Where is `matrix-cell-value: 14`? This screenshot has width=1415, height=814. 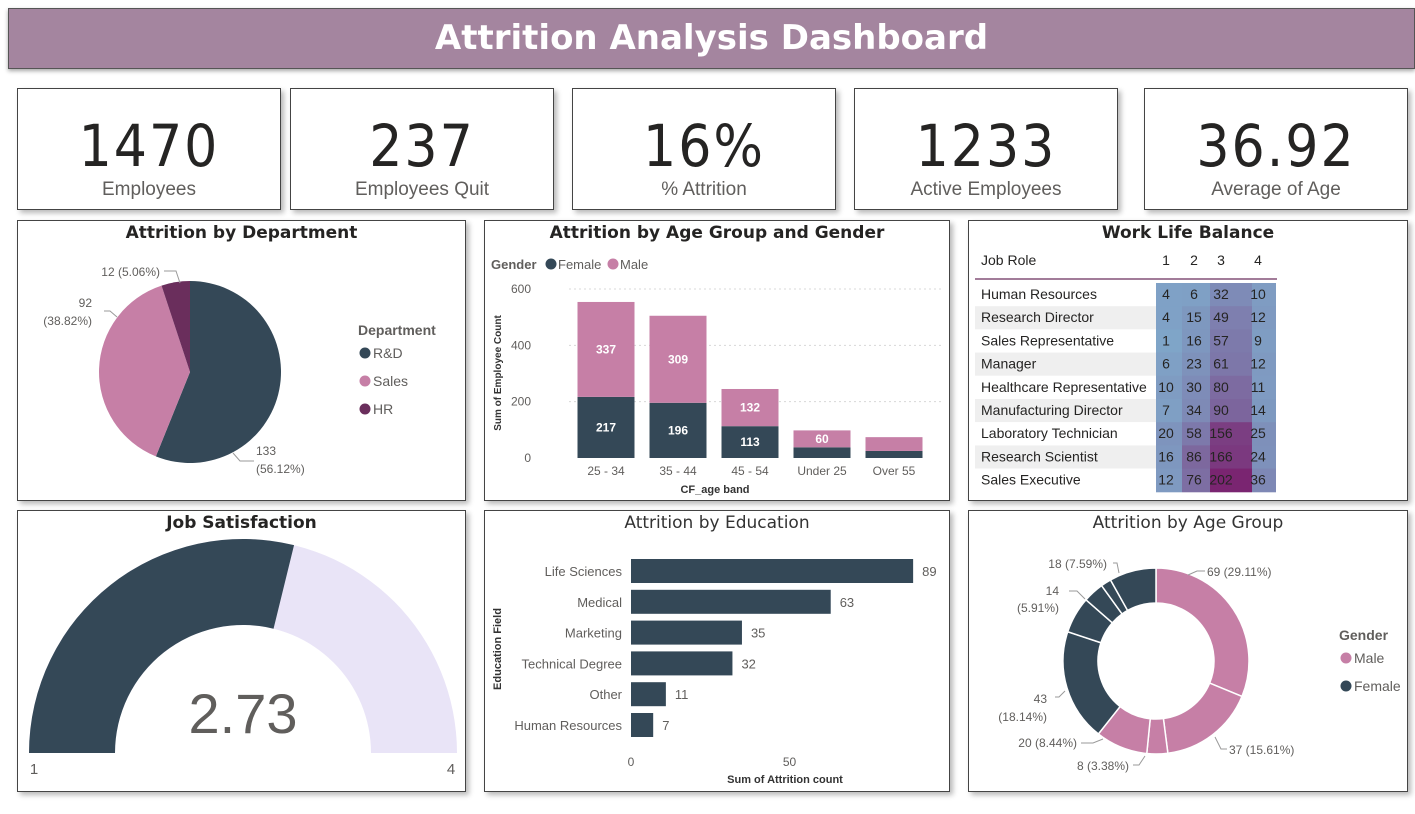
matrix-cell-value: 14 is located at coordinates (1258, 410).